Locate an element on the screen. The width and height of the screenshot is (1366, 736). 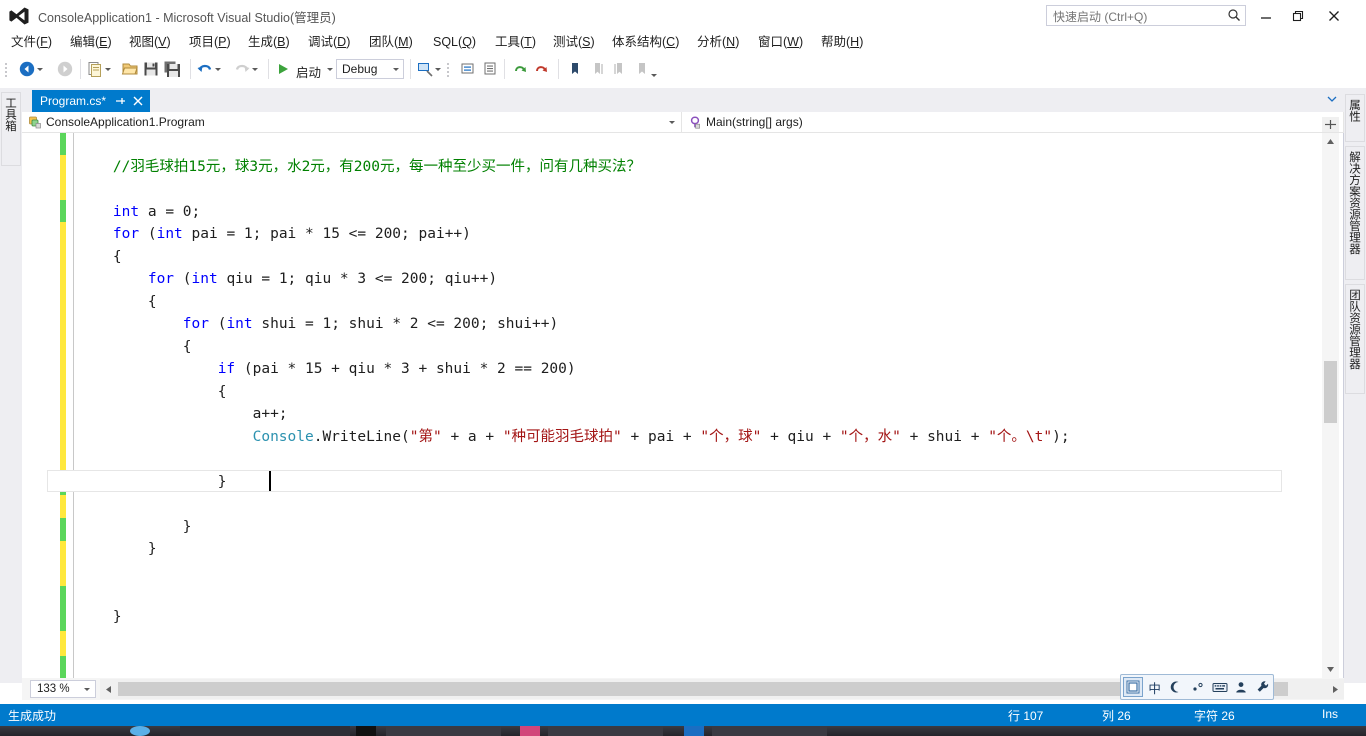
open-file-button is located at coordinates (130, 69).